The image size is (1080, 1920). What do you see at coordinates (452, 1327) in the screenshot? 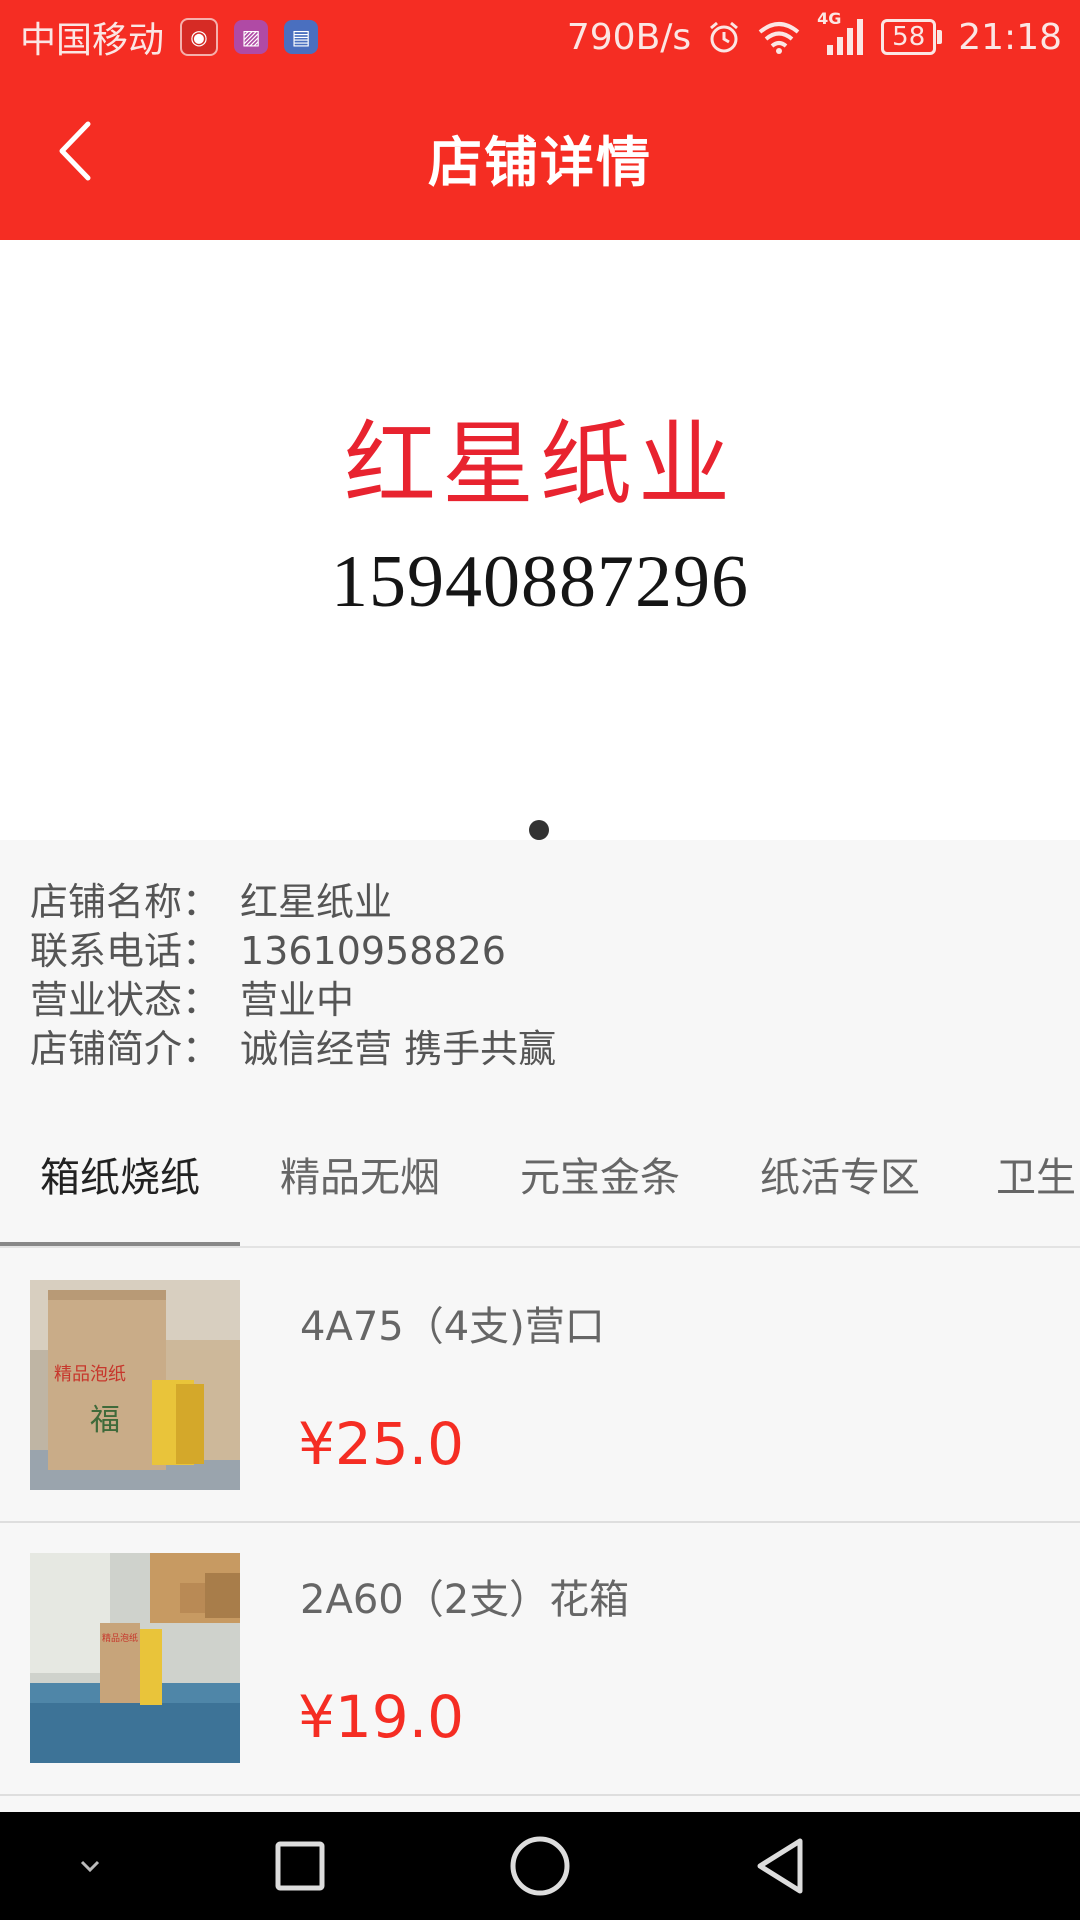
I see `product-name: 4A75（4支)营口` at bounding box center [452, 1327].